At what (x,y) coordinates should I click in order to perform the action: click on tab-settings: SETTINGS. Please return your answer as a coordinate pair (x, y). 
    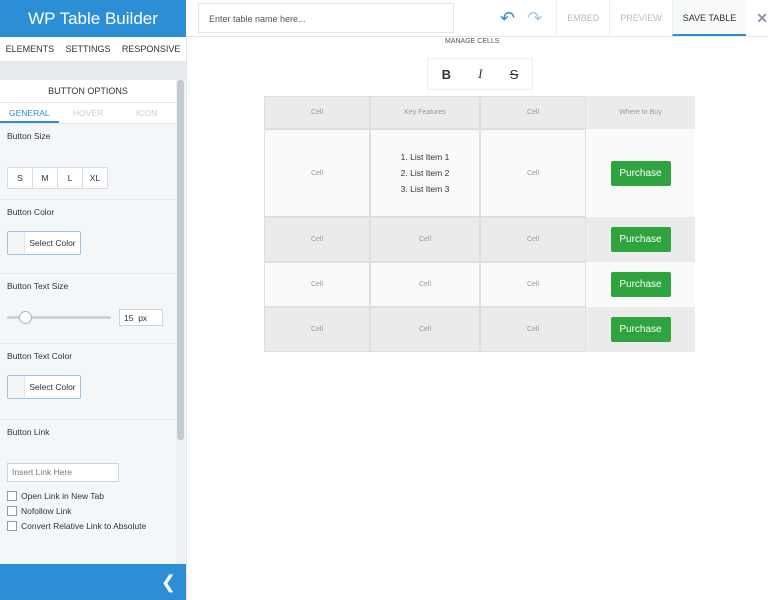
    Looking at the image, I should click on (87, 49).